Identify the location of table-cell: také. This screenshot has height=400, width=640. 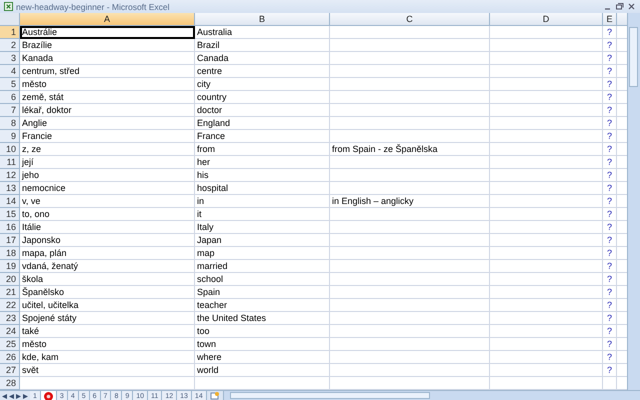
(107, 331).